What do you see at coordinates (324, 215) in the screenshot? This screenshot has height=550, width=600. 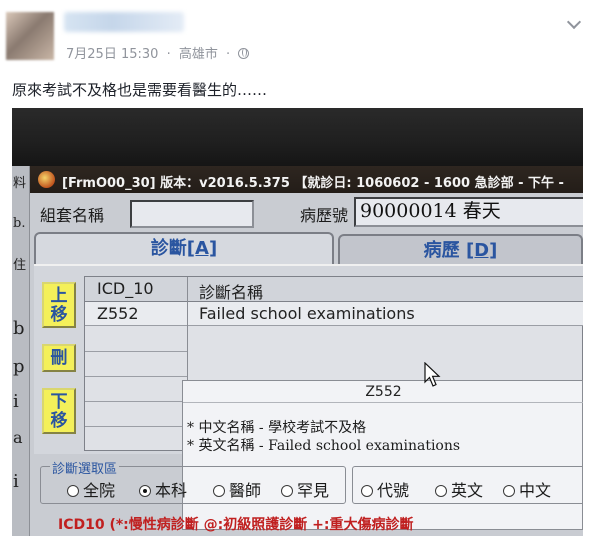 I see `chart-no-label: 病歷號` at bounding box center [324, 215].